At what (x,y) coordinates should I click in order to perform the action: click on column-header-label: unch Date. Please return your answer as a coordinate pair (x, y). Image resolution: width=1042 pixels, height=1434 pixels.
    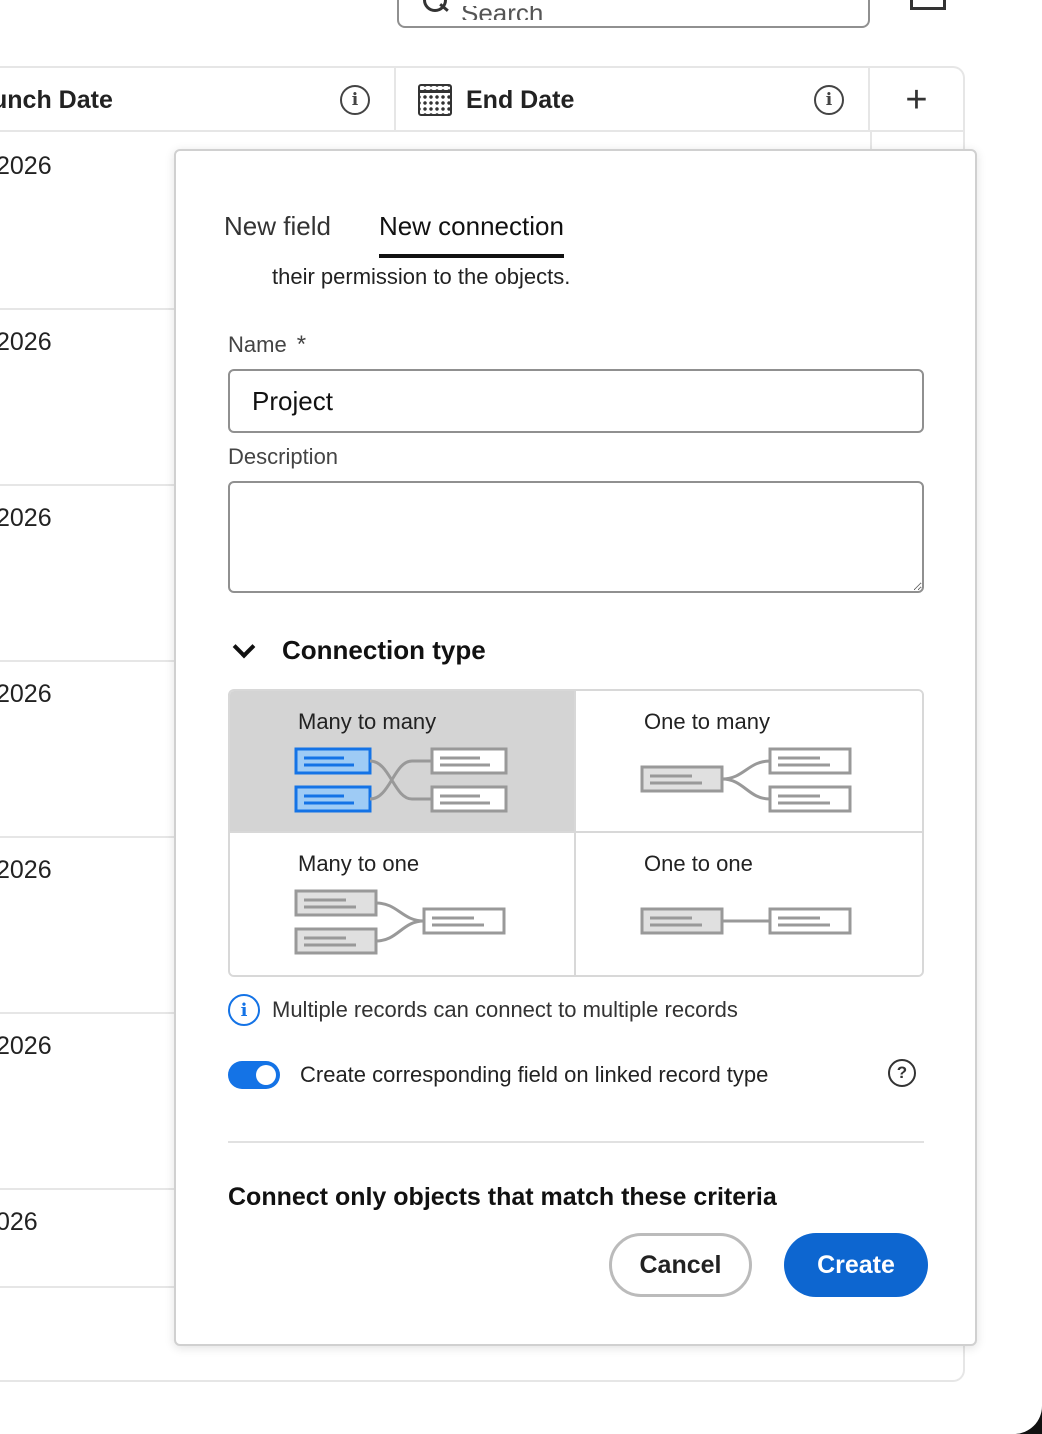
    Looking at the image, I should click on (56, 99).